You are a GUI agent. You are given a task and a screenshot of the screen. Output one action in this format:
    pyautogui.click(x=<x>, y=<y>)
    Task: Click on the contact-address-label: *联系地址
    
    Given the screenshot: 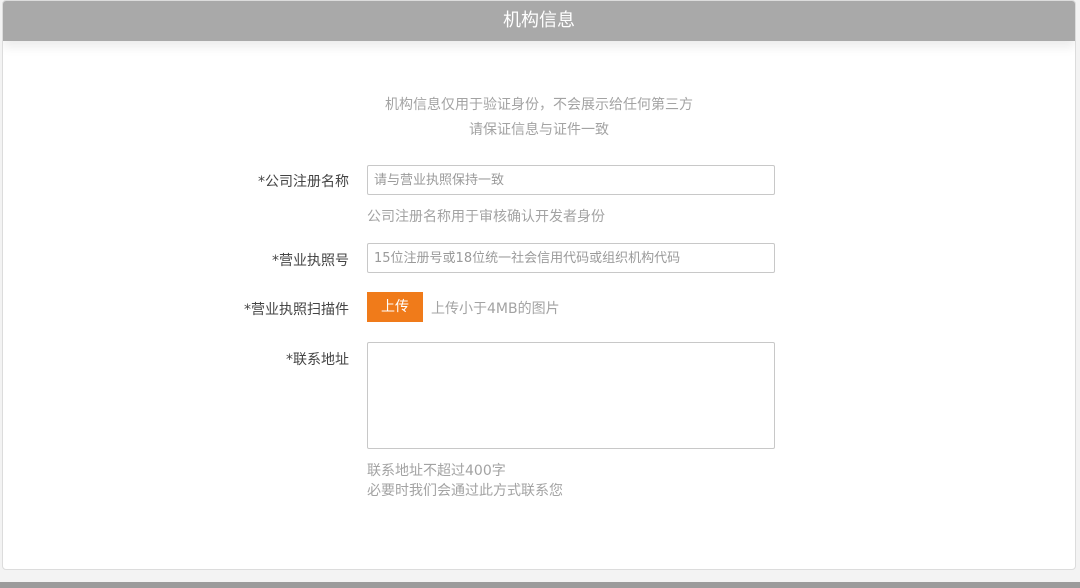 What is the action you would take?
    pyautogui.click(x=317, y=360)
    